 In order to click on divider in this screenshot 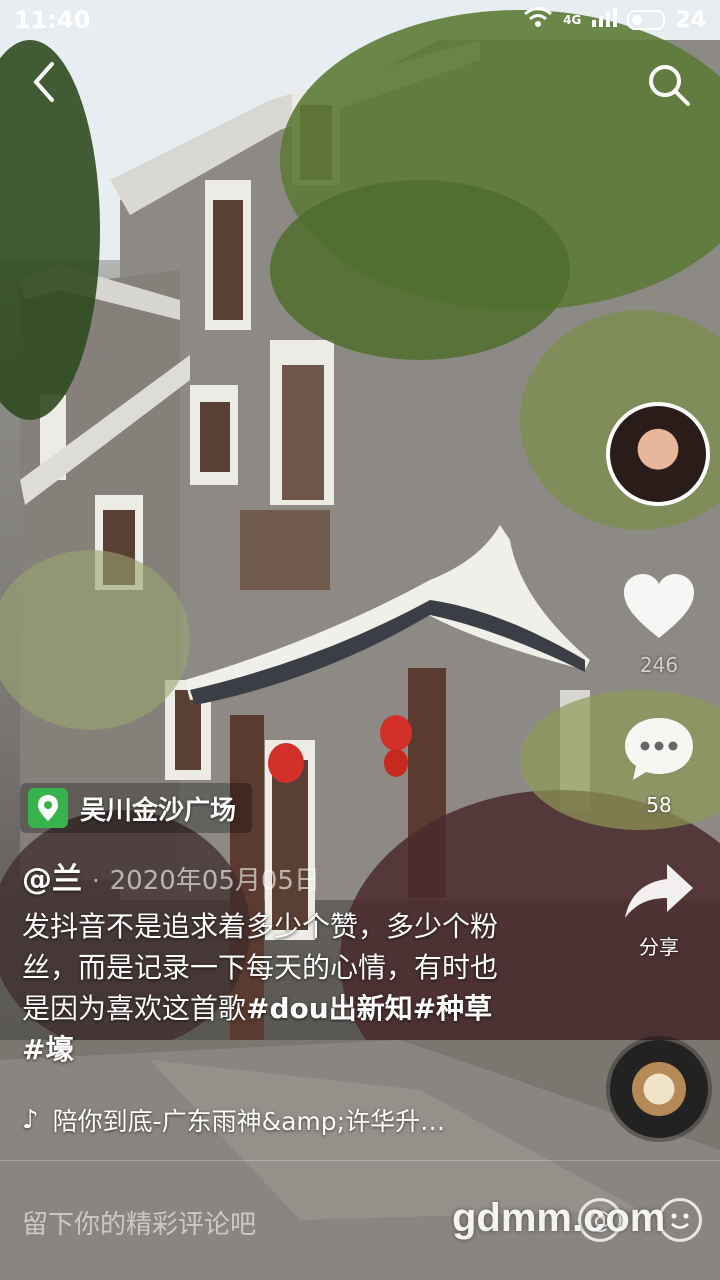, I will do `click(360, 1160)`.